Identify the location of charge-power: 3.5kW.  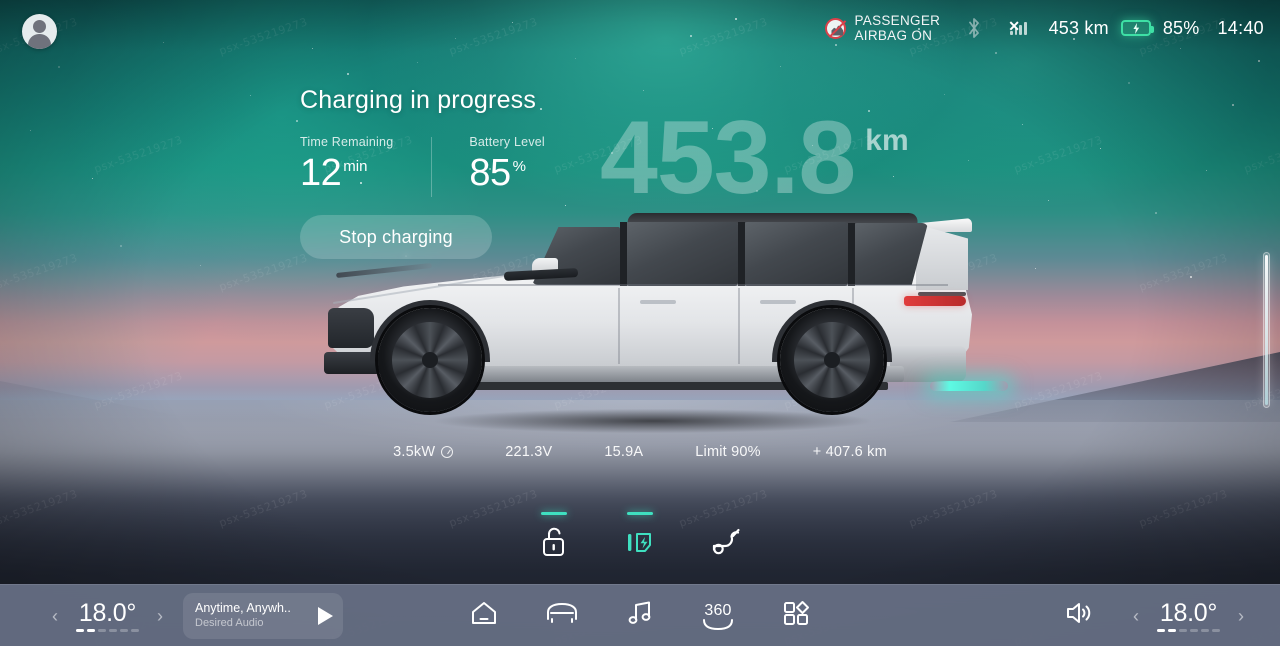
(423, 452).